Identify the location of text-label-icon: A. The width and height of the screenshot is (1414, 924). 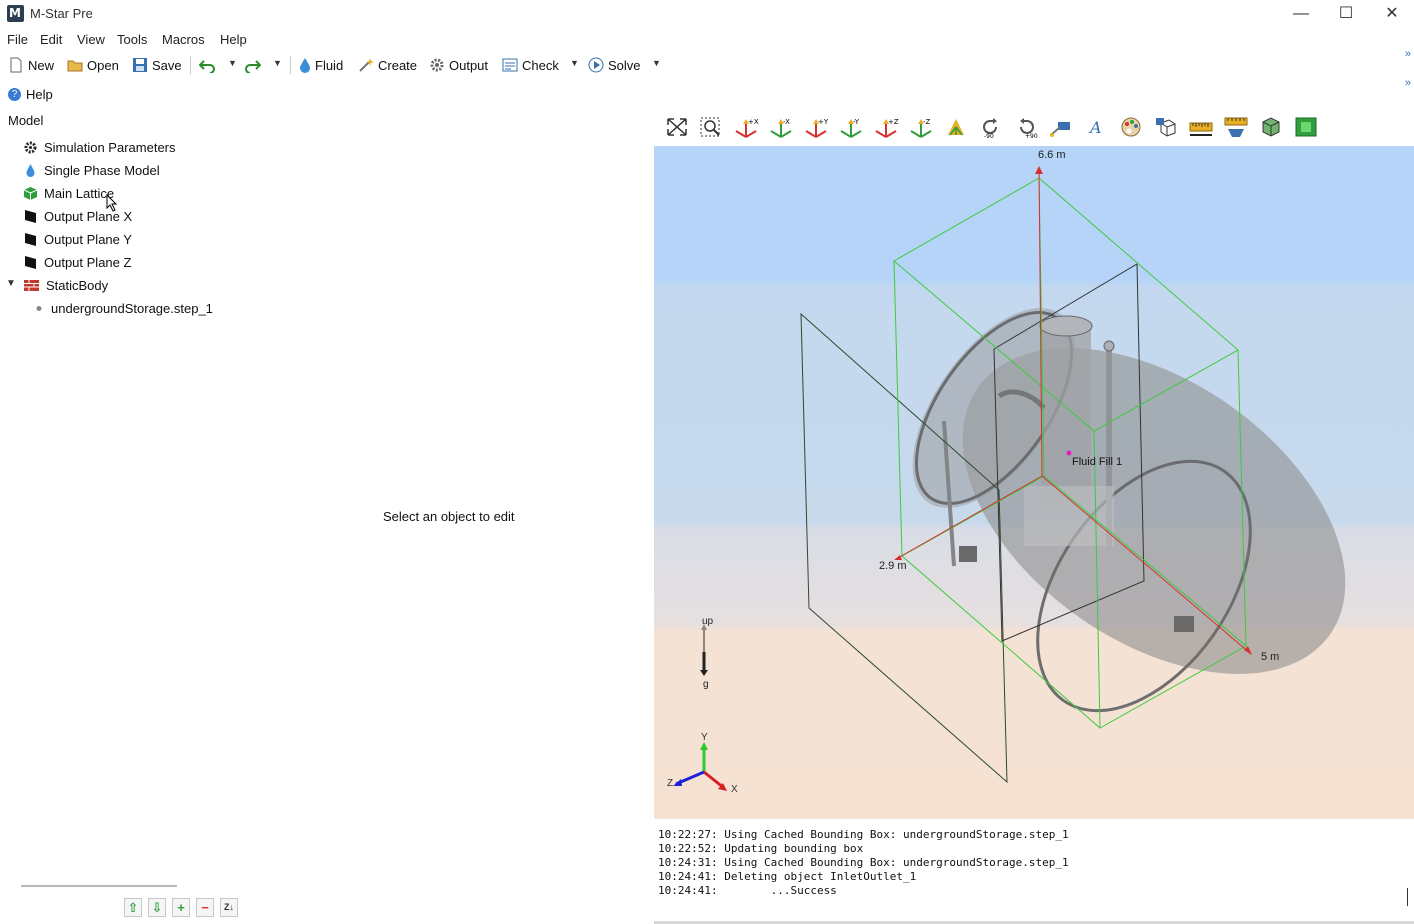
(1096, 127).